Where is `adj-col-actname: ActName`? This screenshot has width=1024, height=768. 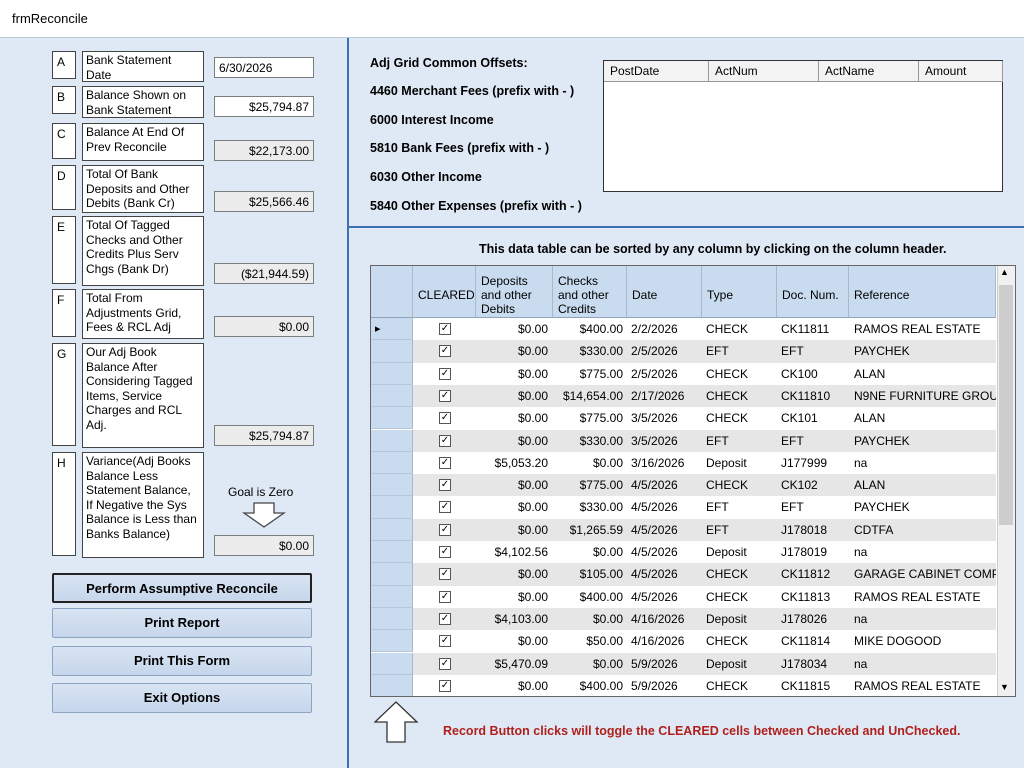 adj-col-actname: ActName is located at coordinates (869, 71).